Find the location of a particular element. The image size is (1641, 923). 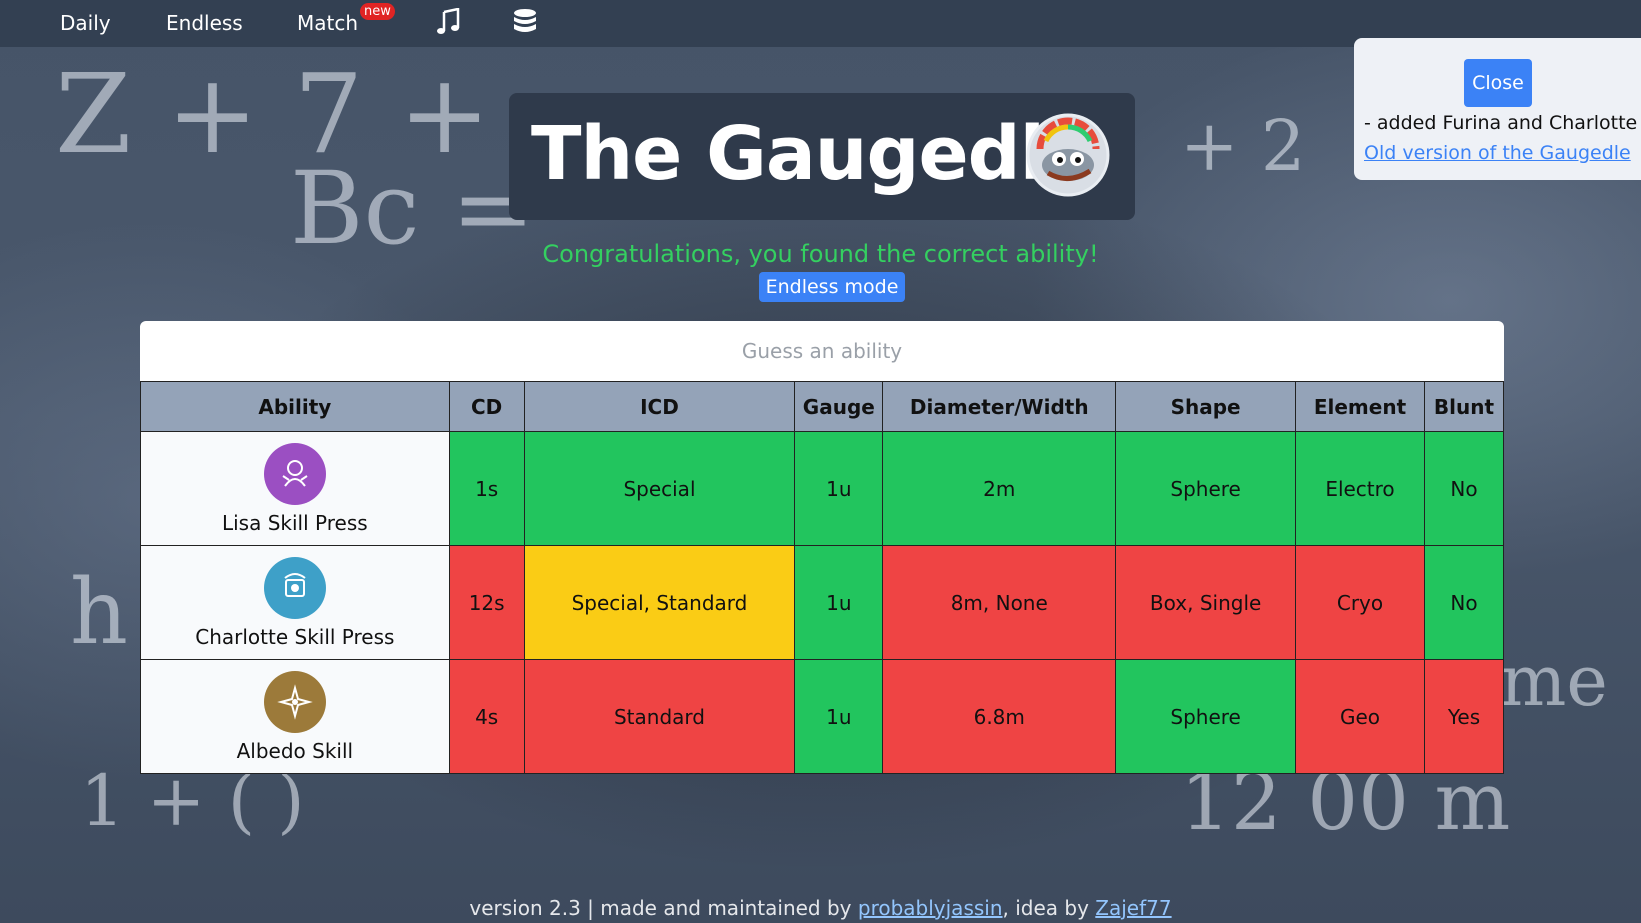

diameter-cell: 2m is located at coordinates (999, 488).